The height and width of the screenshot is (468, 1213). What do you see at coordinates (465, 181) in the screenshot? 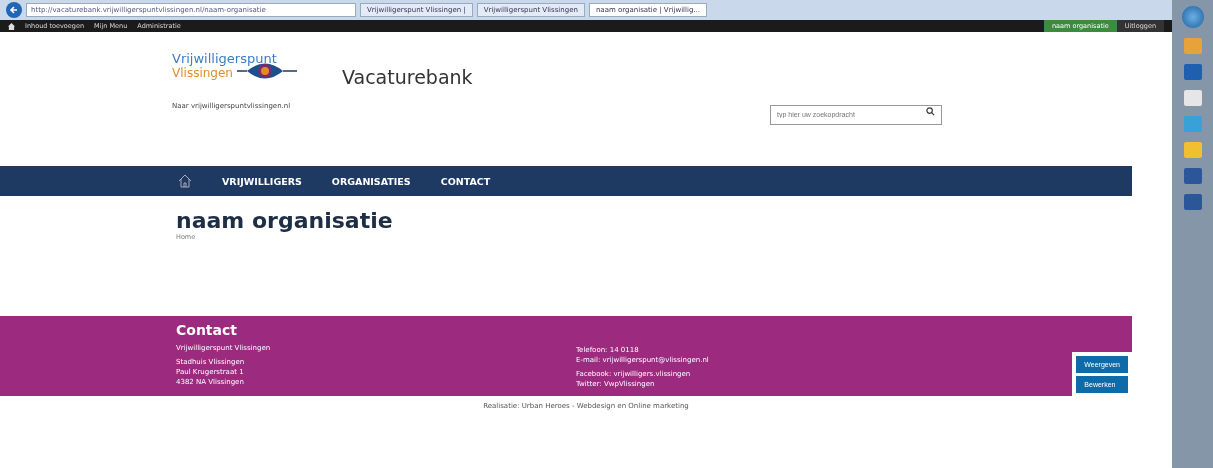
I see `nav-link: CONTACT` at bounding box center [465, 181].